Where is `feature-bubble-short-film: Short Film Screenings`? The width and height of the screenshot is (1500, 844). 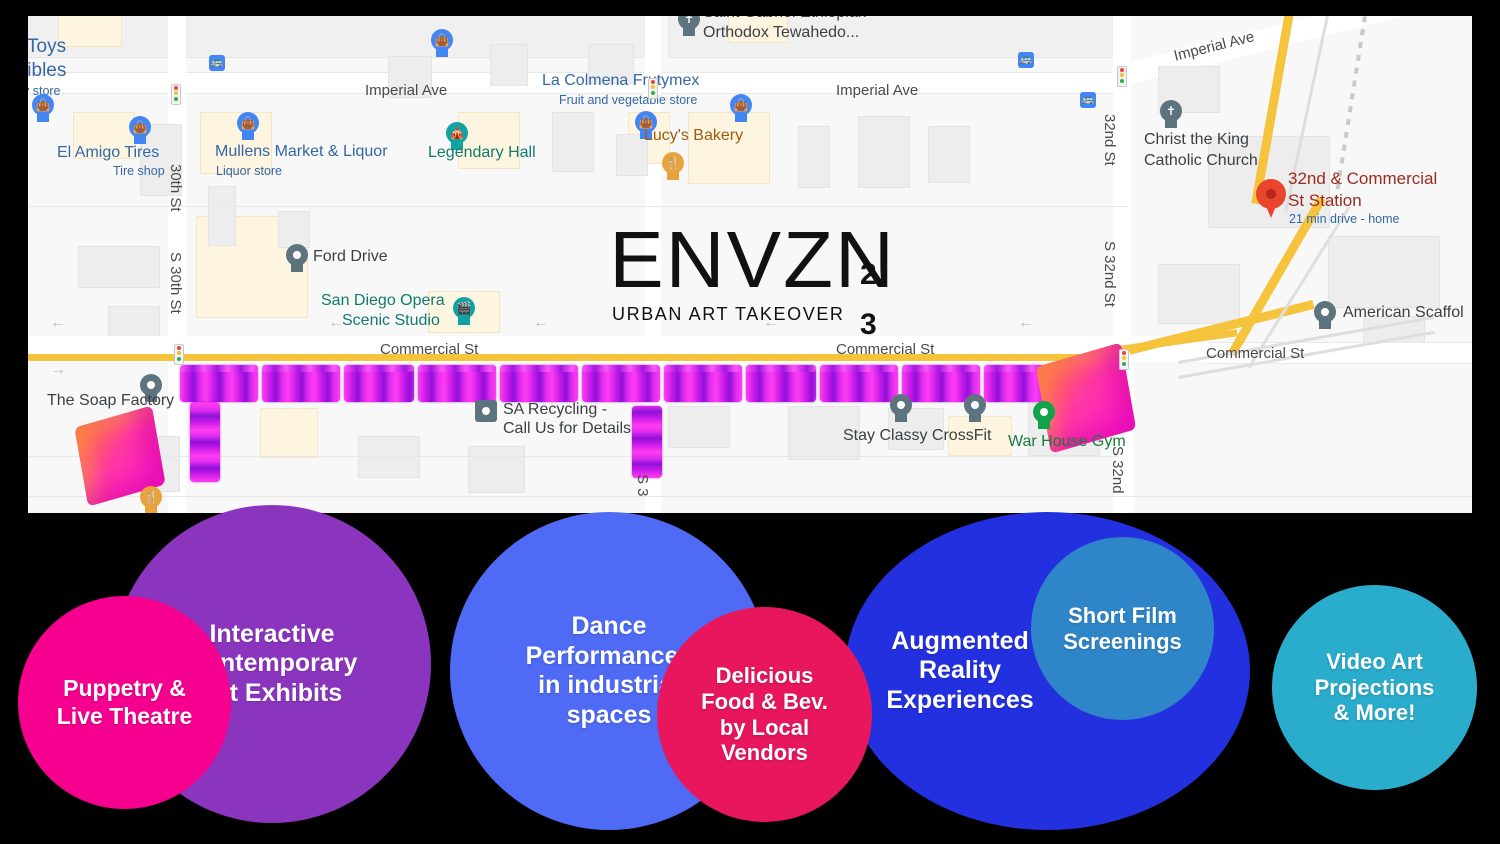
feature-bubble-short-film: Short Film Screenings is located at coordinates (1122, 628).